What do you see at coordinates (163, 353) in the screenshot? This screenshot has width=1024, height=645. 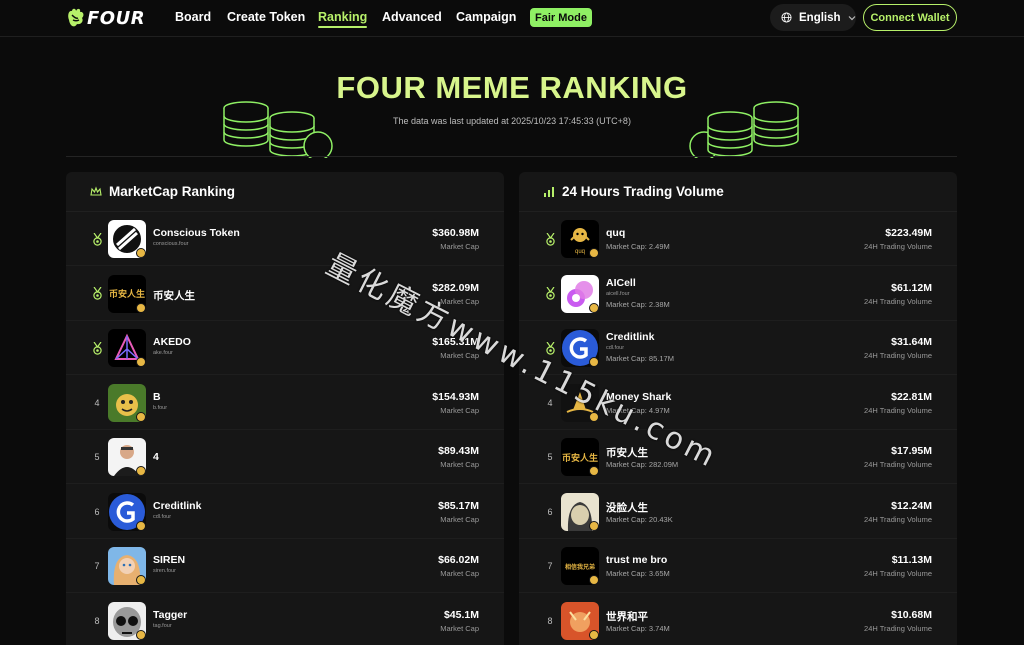 I see `token-ticker: ake.four` at bounding box center [163, 353].